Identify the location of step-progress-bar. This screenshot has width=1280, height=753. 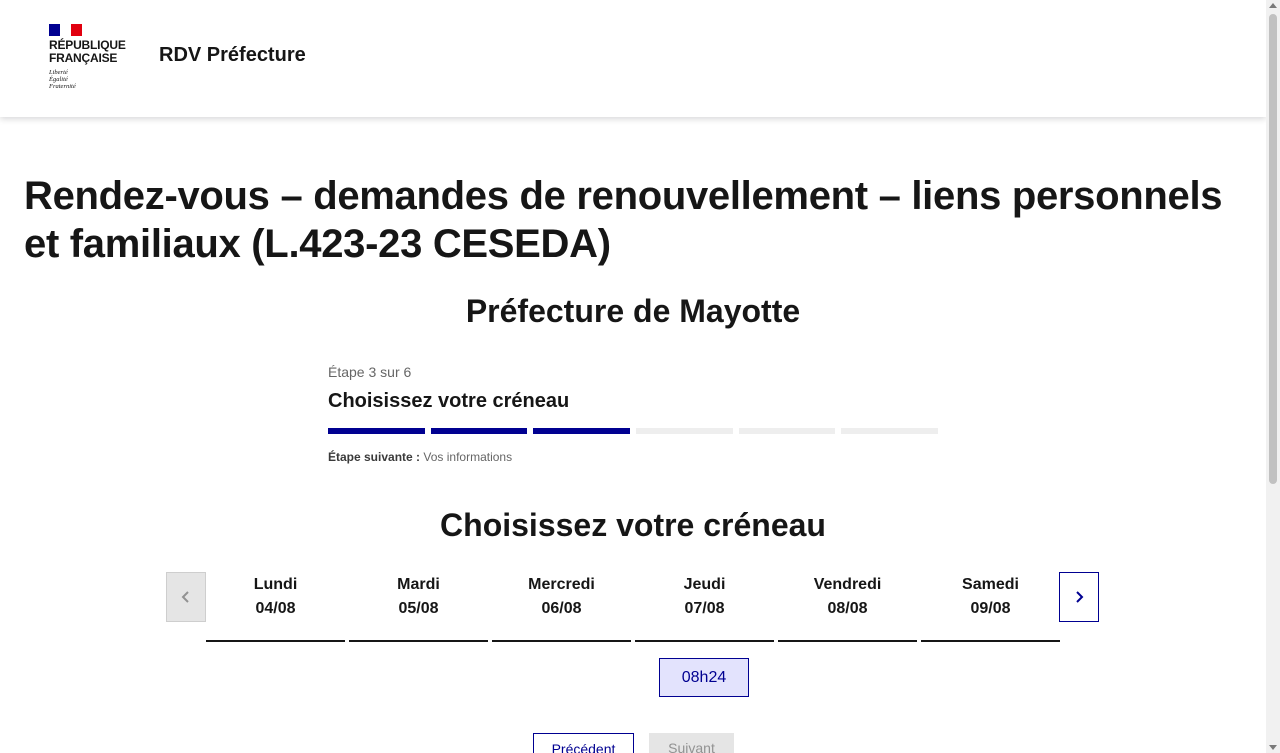
(633, 431).